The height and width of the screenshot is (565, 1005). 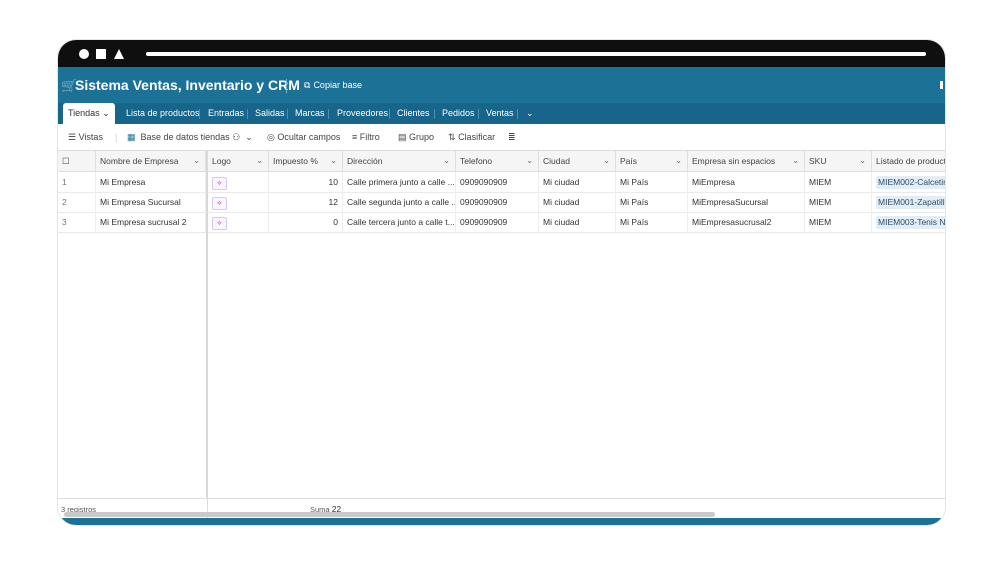 I want to click on cell-impuesto: 10, so click(x=306, y=182).